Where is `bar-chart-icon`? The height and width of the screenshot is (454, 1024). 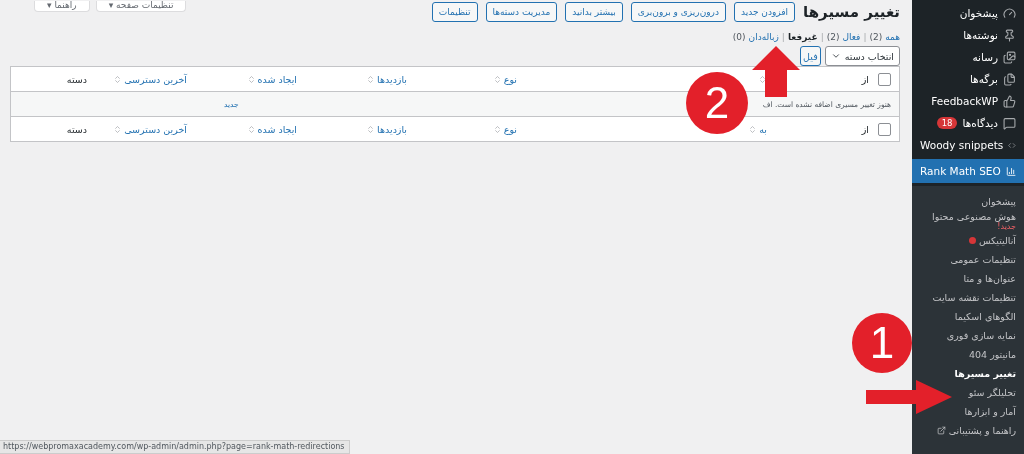 bar-chart-icon is located at coordinates (1010, 171).